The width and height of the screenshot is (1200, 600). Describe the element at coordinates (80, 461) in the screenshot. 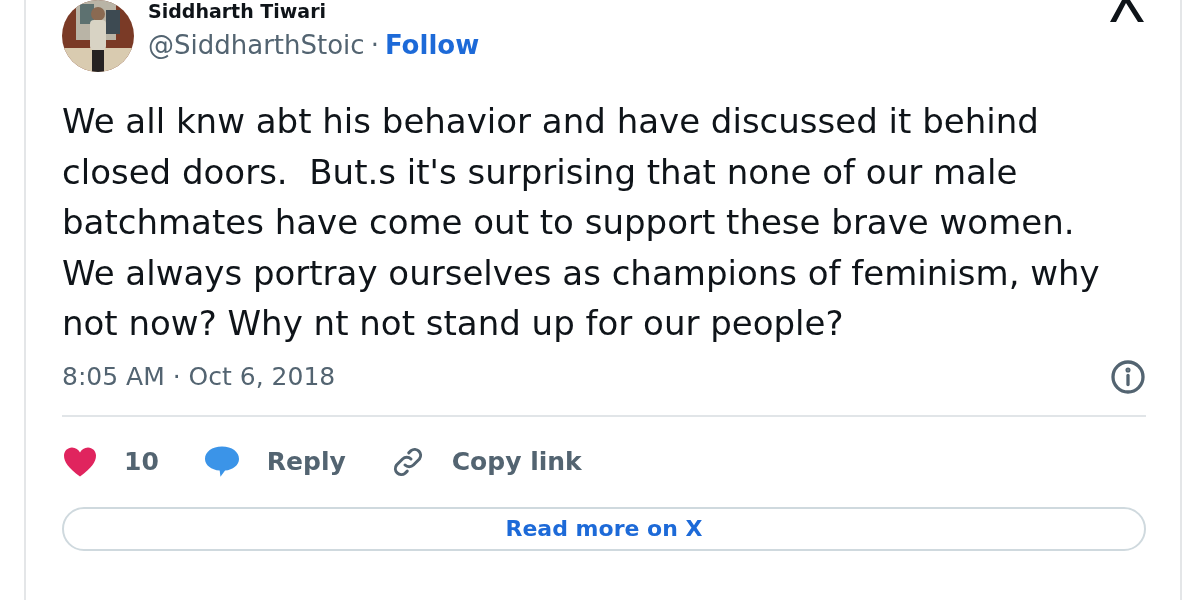

I see `heart-icon` at that location.